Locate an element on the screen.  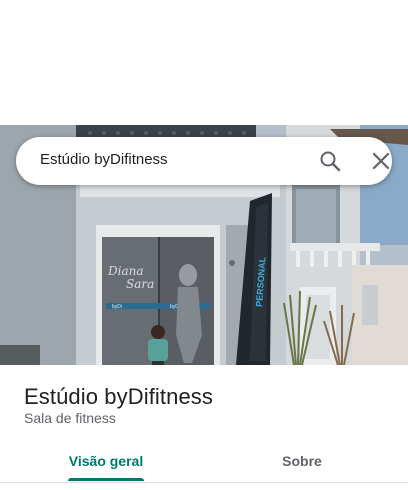
tab-about: Sobre is located at coordinates (302, 461).